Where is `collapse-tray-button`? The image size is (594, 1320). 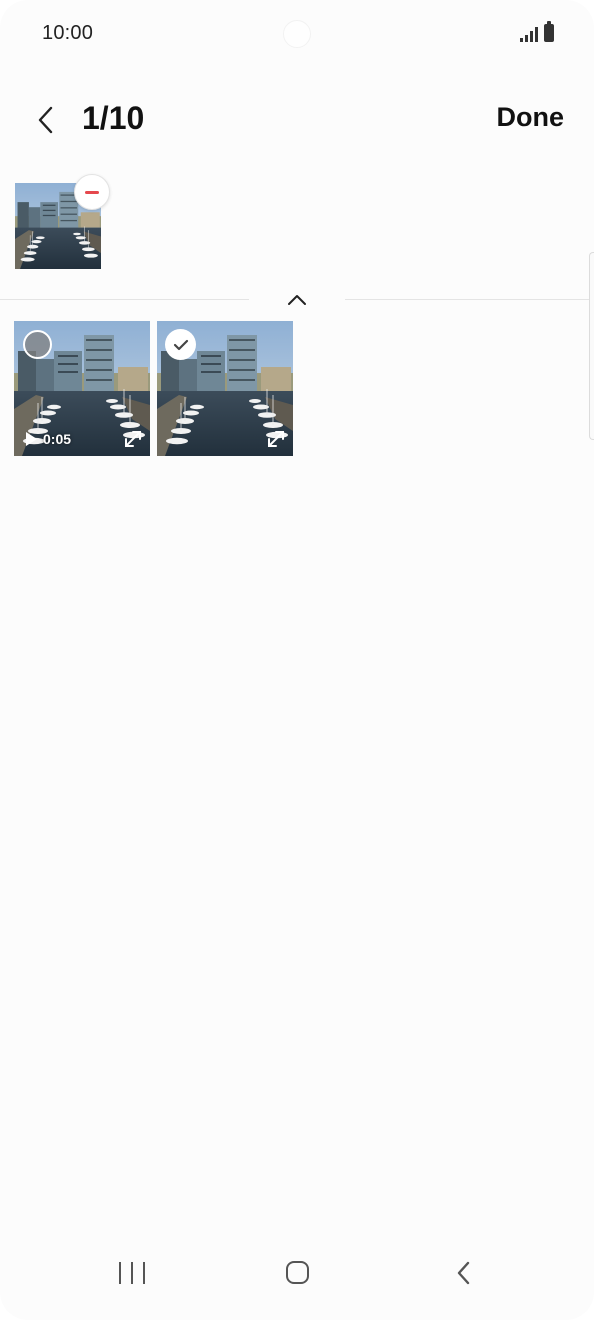 collapse-tray-button is located at coordinates (297, 300).